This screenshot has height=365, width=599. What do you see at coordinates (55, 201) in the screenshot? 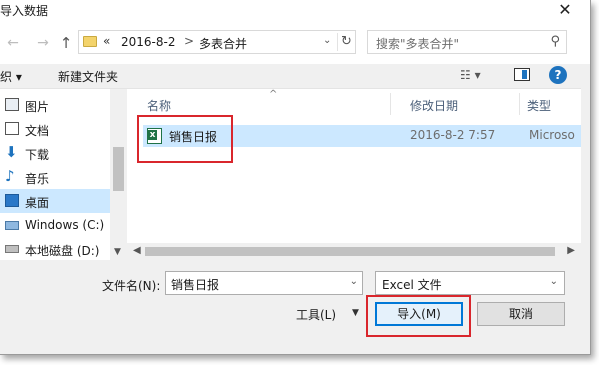
I see `sidebar-item-desktop: 桌面` at bounding box center [55, 201].